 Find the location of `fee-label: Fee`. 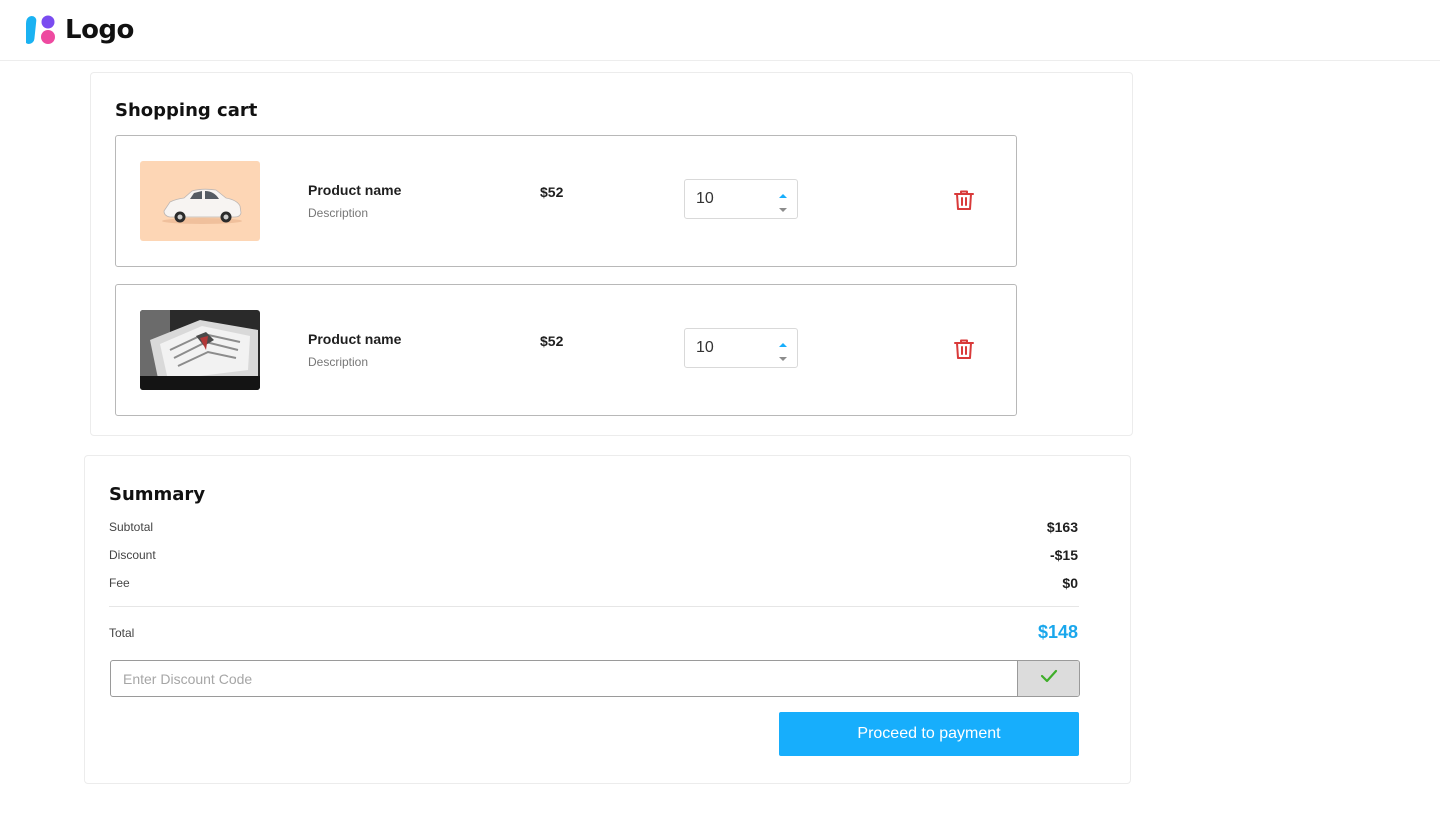

fee-label: Fee is located at coordinates (119, 583).